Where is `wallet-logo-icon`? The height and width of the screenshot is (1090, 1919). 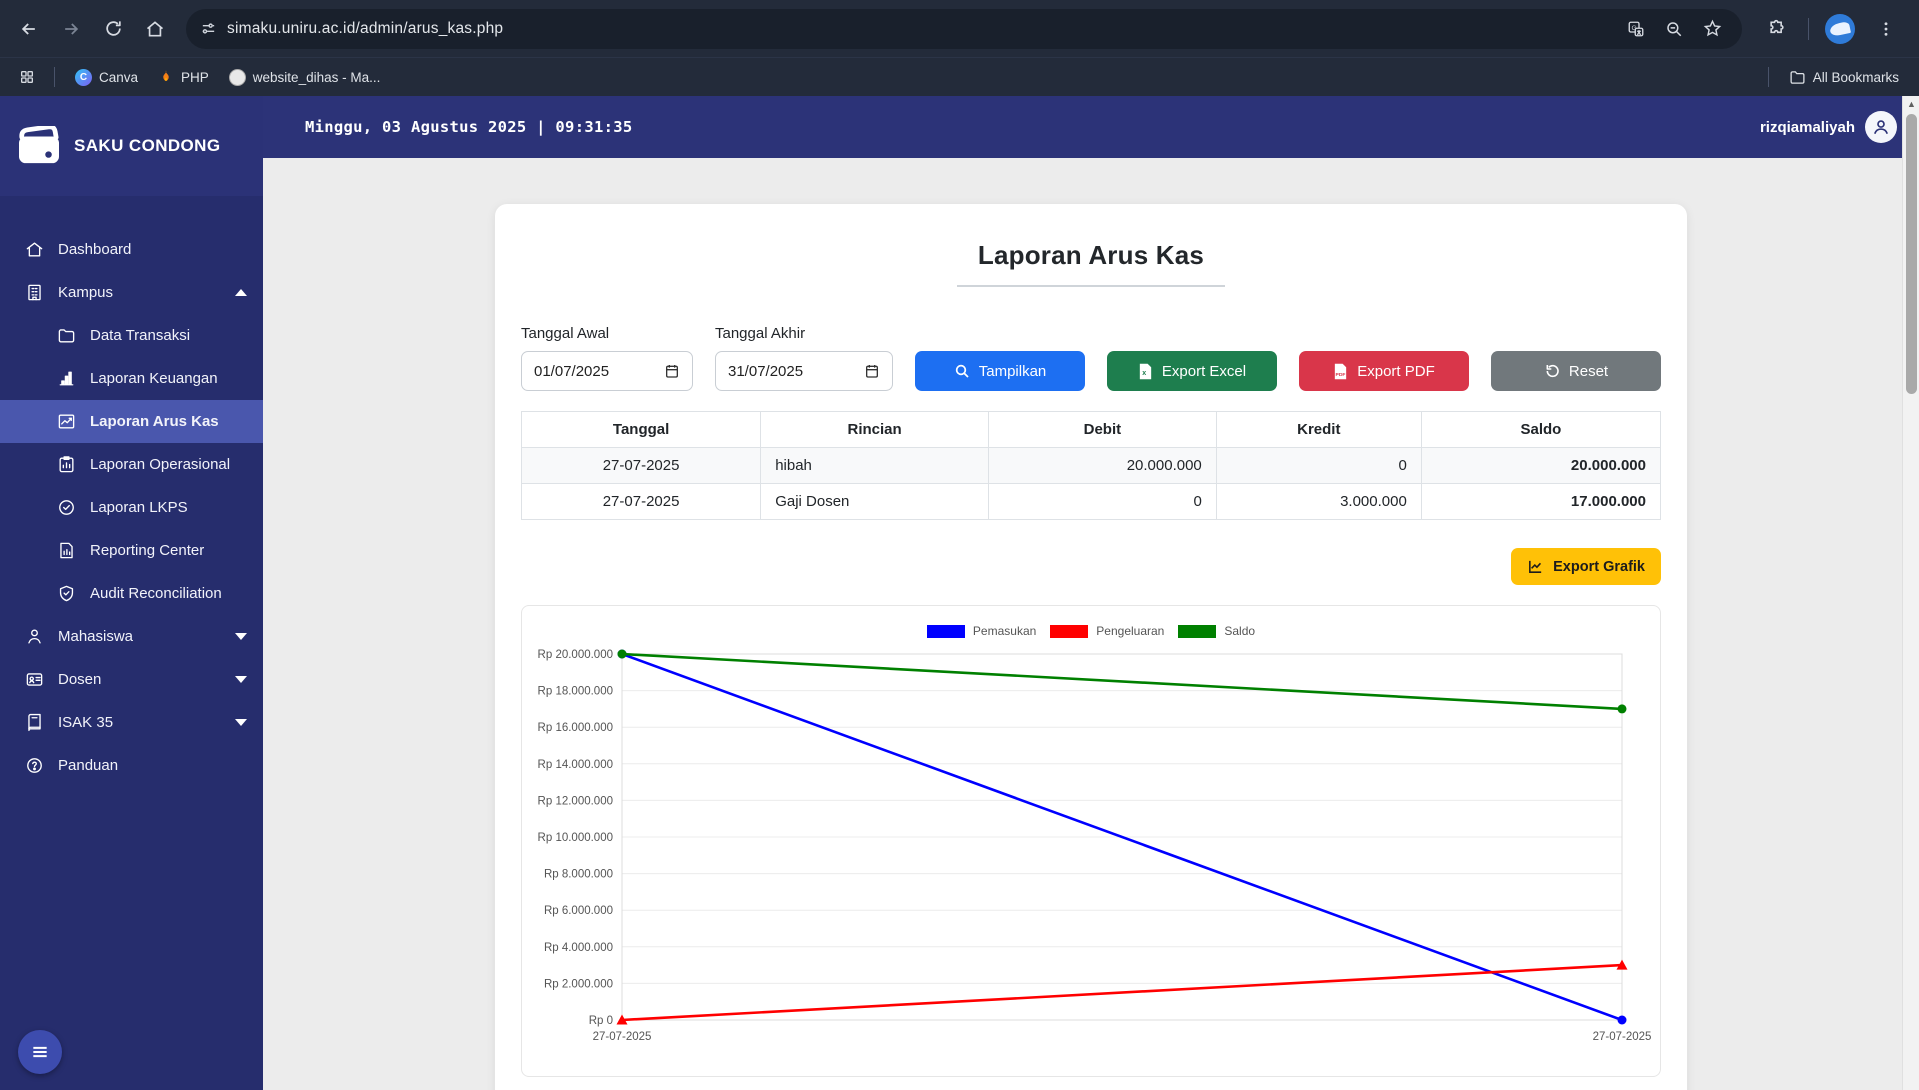
wallet-logo-icon is located at coordinates (39, 145).